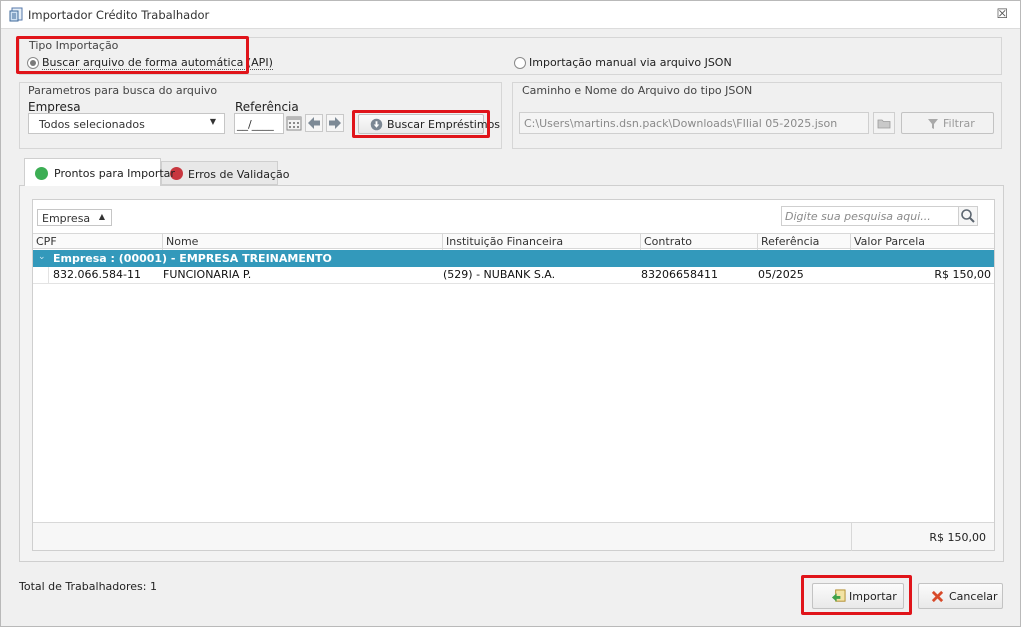 This screenshot has height=627, width=1021. What do you see at coordinates (513, 536) in the screenshot?
I see `grid-footer: R$ 150,00` at bounding box center [513, 536].